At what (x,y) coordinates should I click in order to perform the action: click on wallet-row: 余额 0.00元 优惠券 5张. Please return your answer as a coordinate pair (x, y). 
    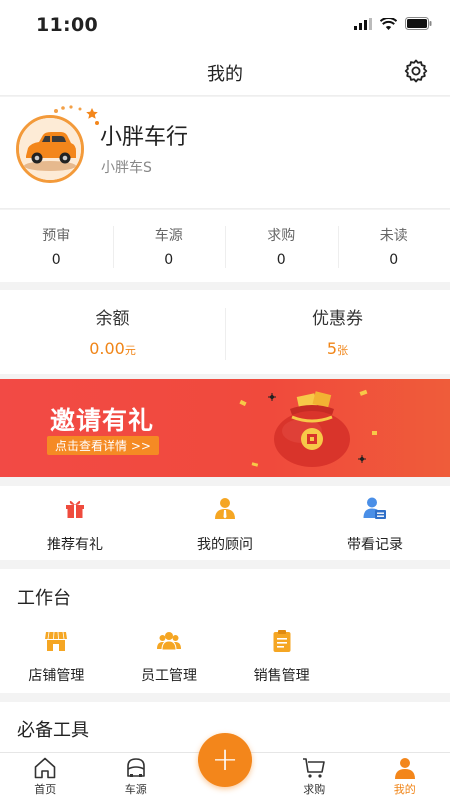
    Looking at the image, I should click on (225, 332).